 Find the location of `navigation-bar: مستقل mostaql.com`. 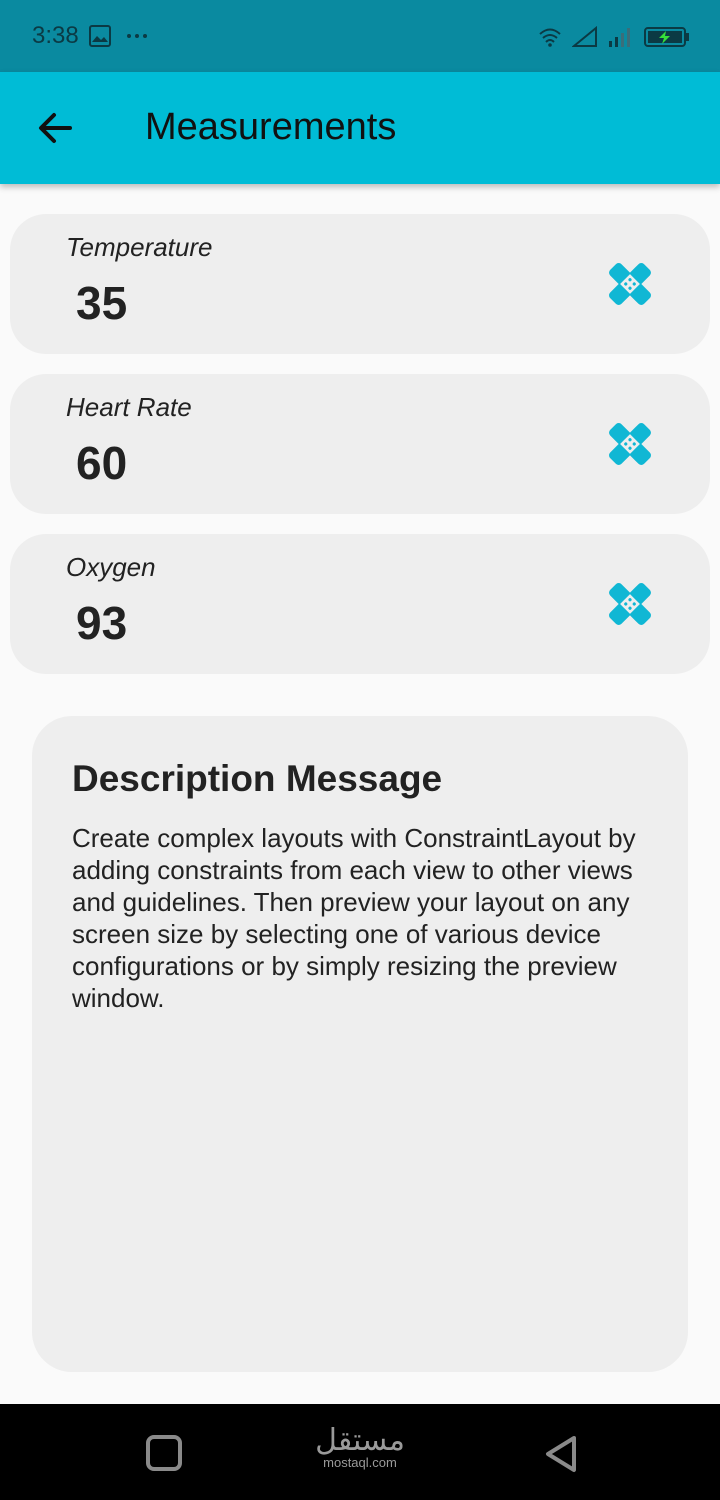

navigation-bar: مستقل mostaql.com is located at coordinates (360, 1452).